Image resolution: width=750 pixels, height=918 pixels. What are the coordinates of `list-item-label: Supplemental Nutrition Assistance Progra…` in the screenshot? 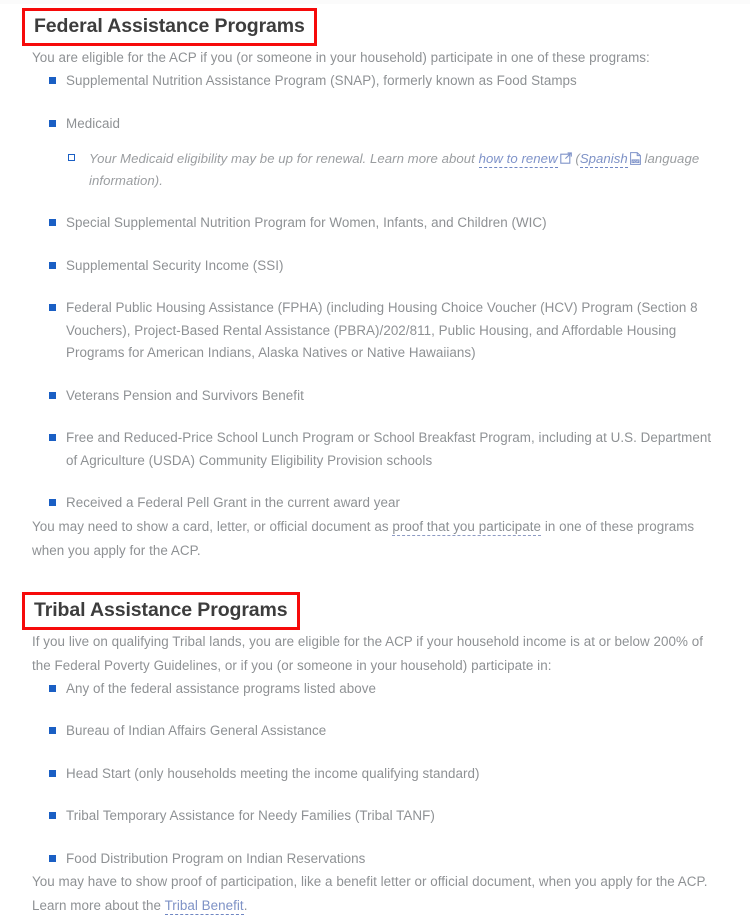 It's located at (321, 80).